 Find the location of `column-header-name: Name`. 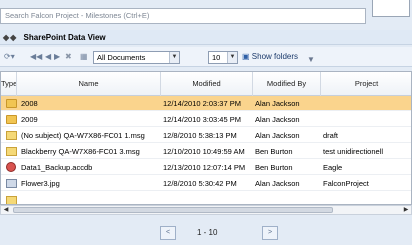

column-header-name: Name is located at coordinates (89, 84).